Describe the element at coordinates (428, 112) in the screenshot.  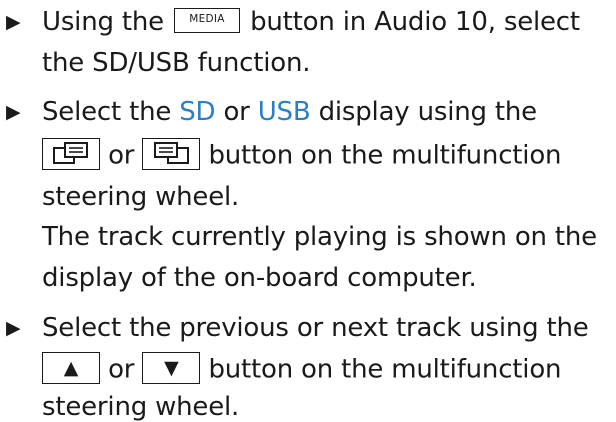
I see `step2-text-after: display using the` at that location.